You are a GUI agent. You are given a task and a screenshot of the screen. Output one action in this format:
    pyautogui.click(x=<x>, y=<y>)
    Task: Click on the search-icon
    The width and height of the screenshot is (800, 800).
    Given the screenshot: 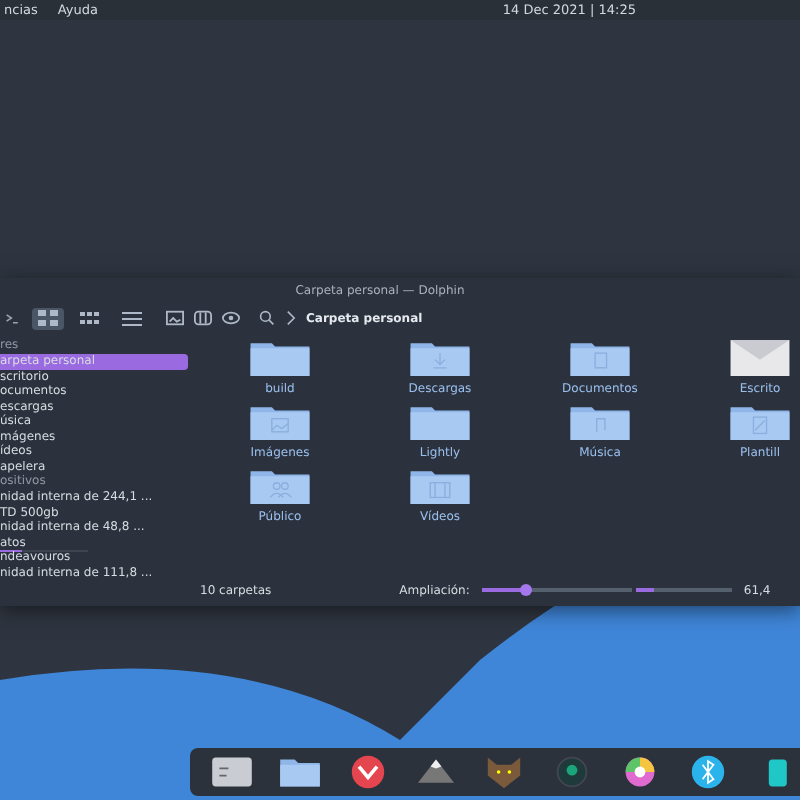 What is the action you would take?
    pyautogui.click(x=267, y=318)
    